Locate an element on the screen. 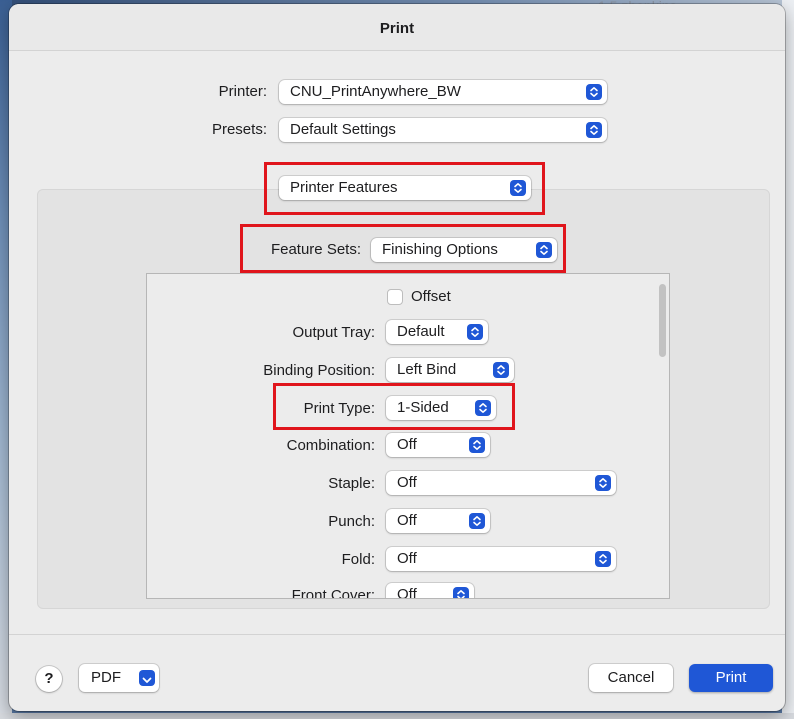 This screenshot has width=794, height=719. front-cover-popup: Off is located at coordinates (430, 591).